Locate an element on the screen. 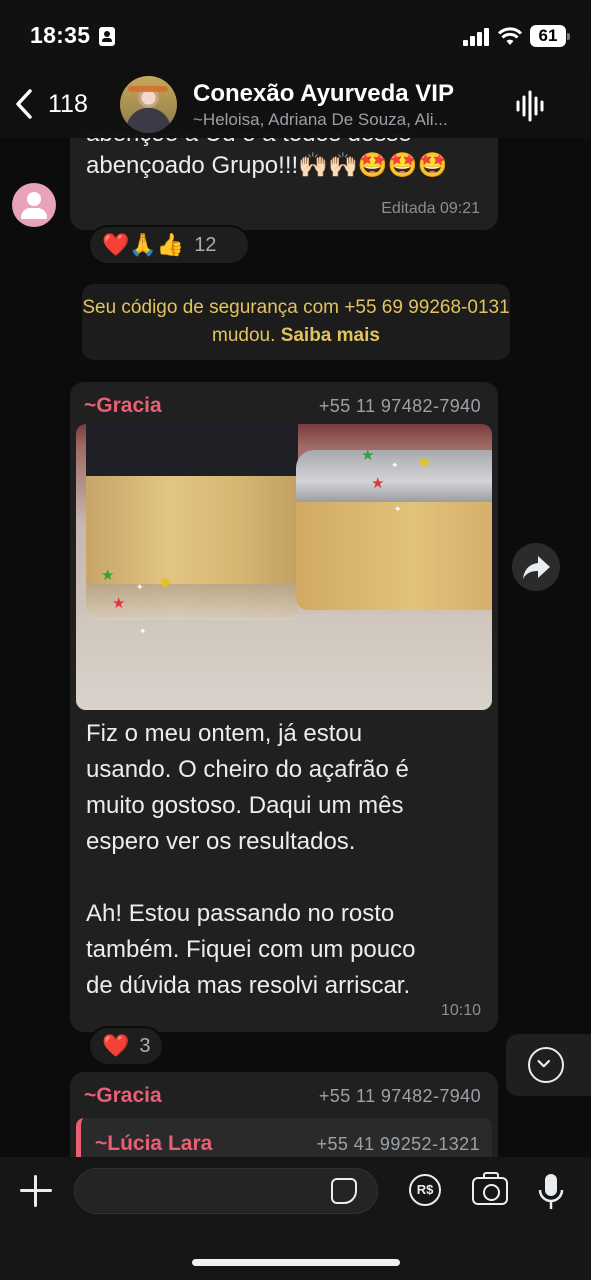 The height and width of the screenshot is (1280, 591). group-name: Conexão Ayurveda VIP is located at coordinates (323, 94).